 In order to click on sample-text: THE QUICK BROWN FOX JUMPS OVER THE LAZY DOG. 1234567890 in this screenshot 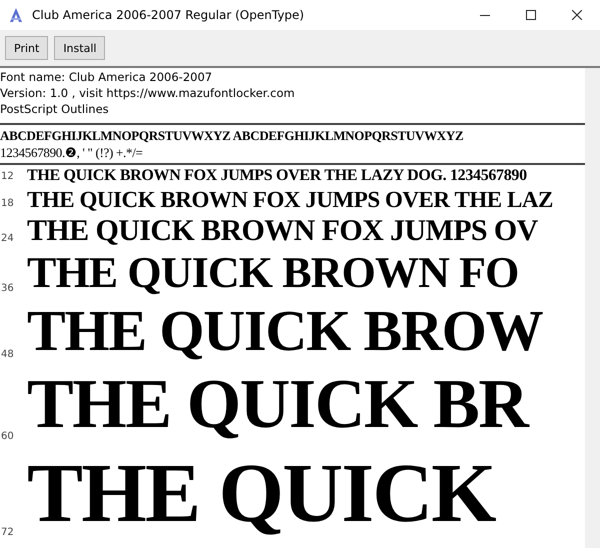, I will do `click(277, 176)`.